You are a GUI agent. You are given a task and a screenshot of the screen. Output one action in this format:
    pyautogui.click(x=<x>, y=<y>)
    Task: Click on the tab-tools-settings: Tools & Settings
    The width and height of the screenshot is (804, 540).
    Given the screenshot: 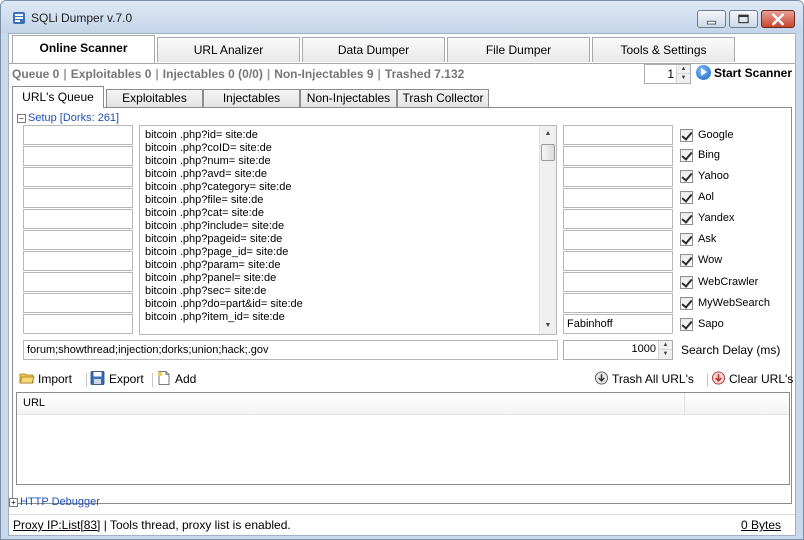 What is the action you would take?
    pyautogui.click(x=663, y=49)
    